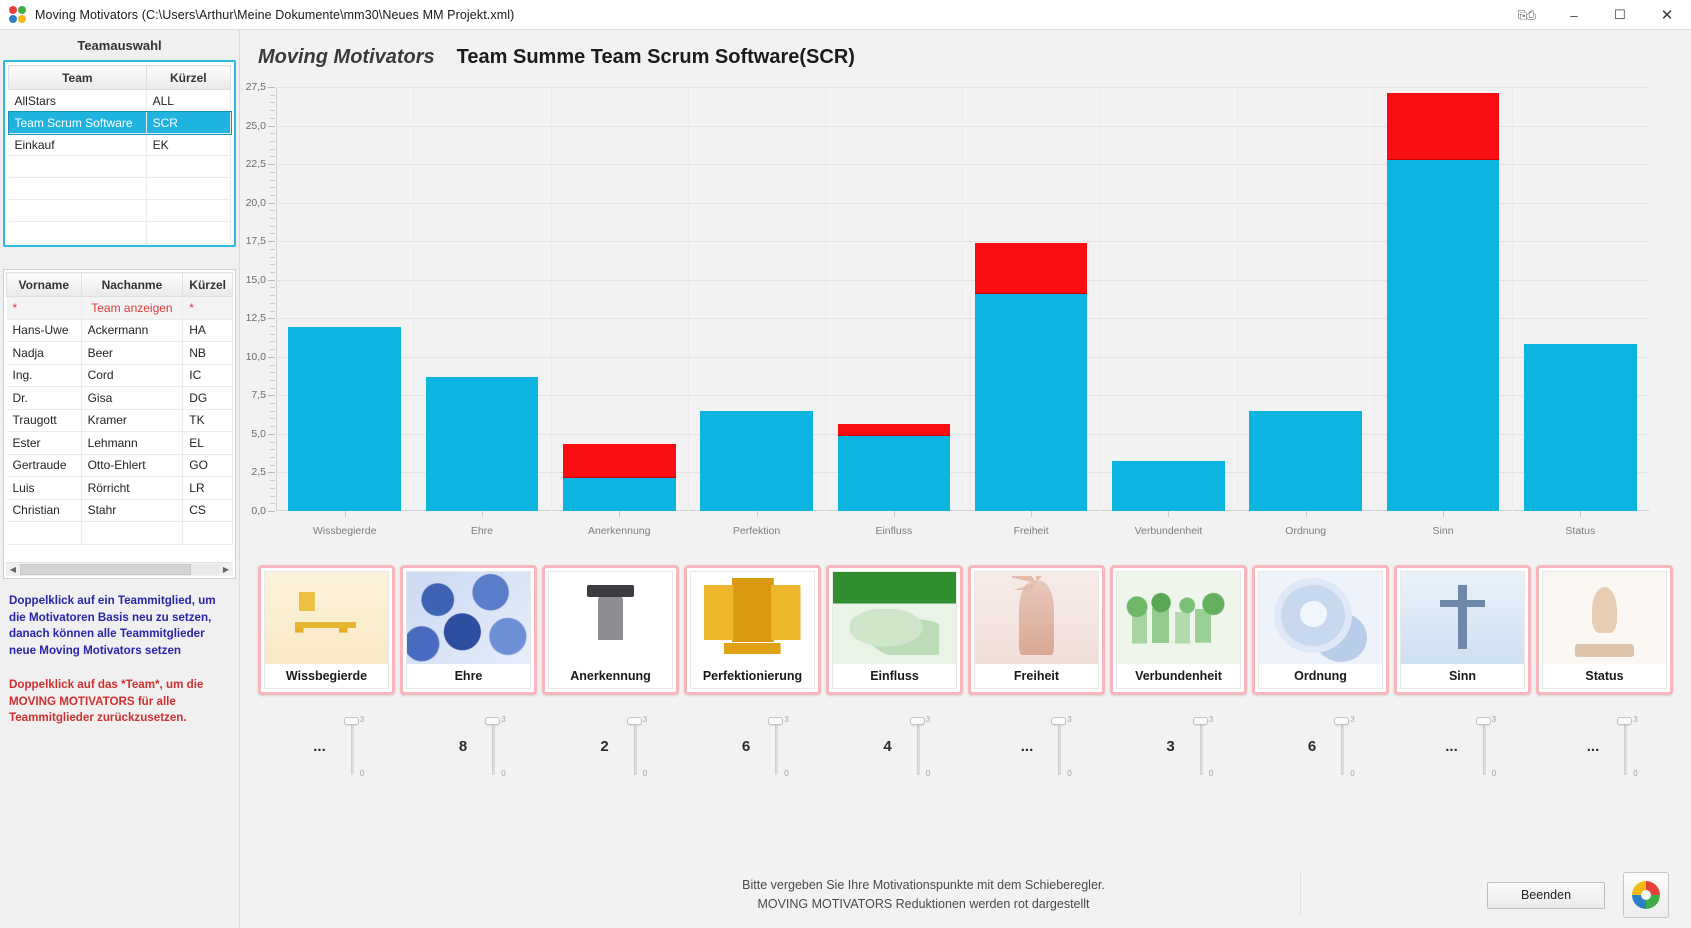 This screenshot has height=928, width=1691. I want to click on member-vorname-cell: *, so click(44, 308).